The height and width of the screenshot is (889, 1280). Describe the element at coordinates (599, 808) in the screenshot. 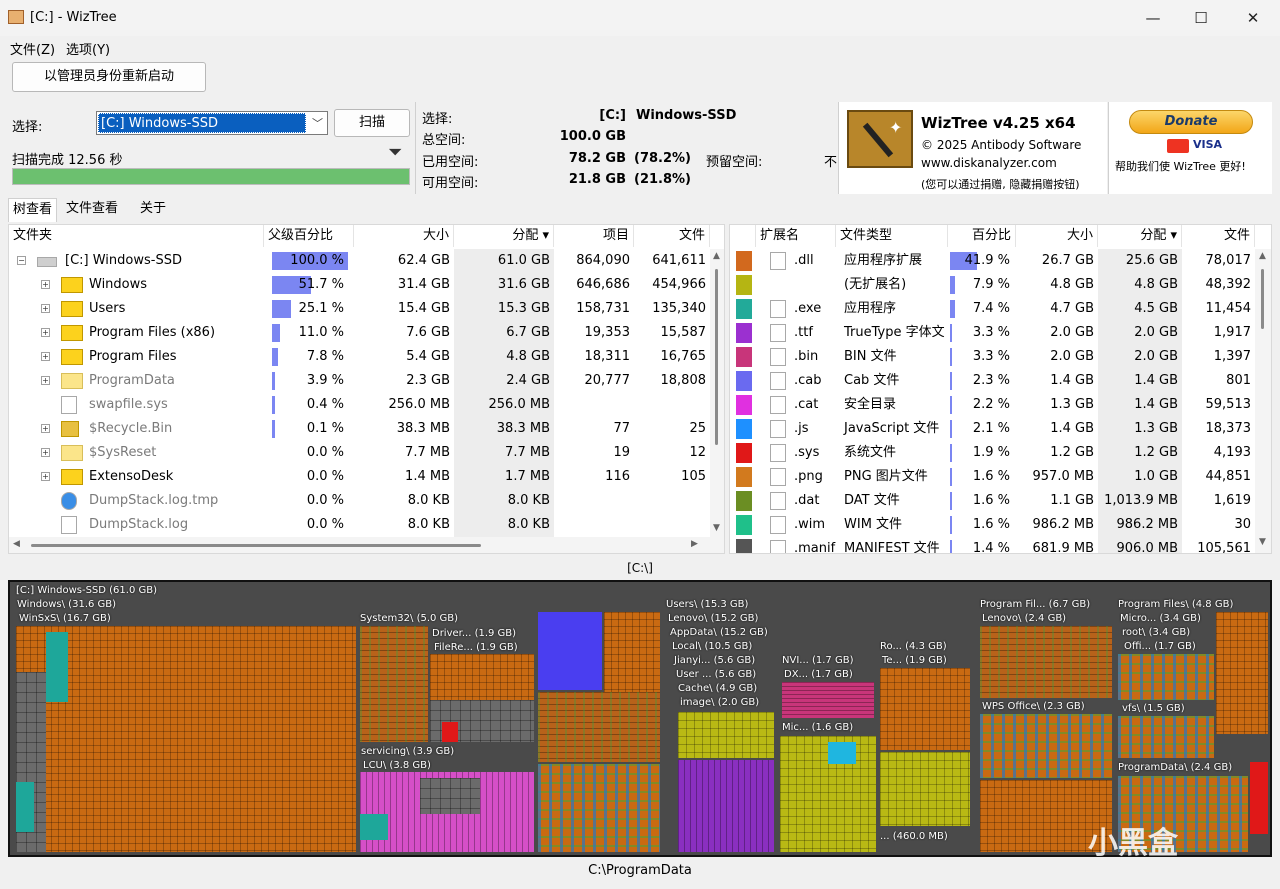

I see `tm-block-mix-a` at that location.